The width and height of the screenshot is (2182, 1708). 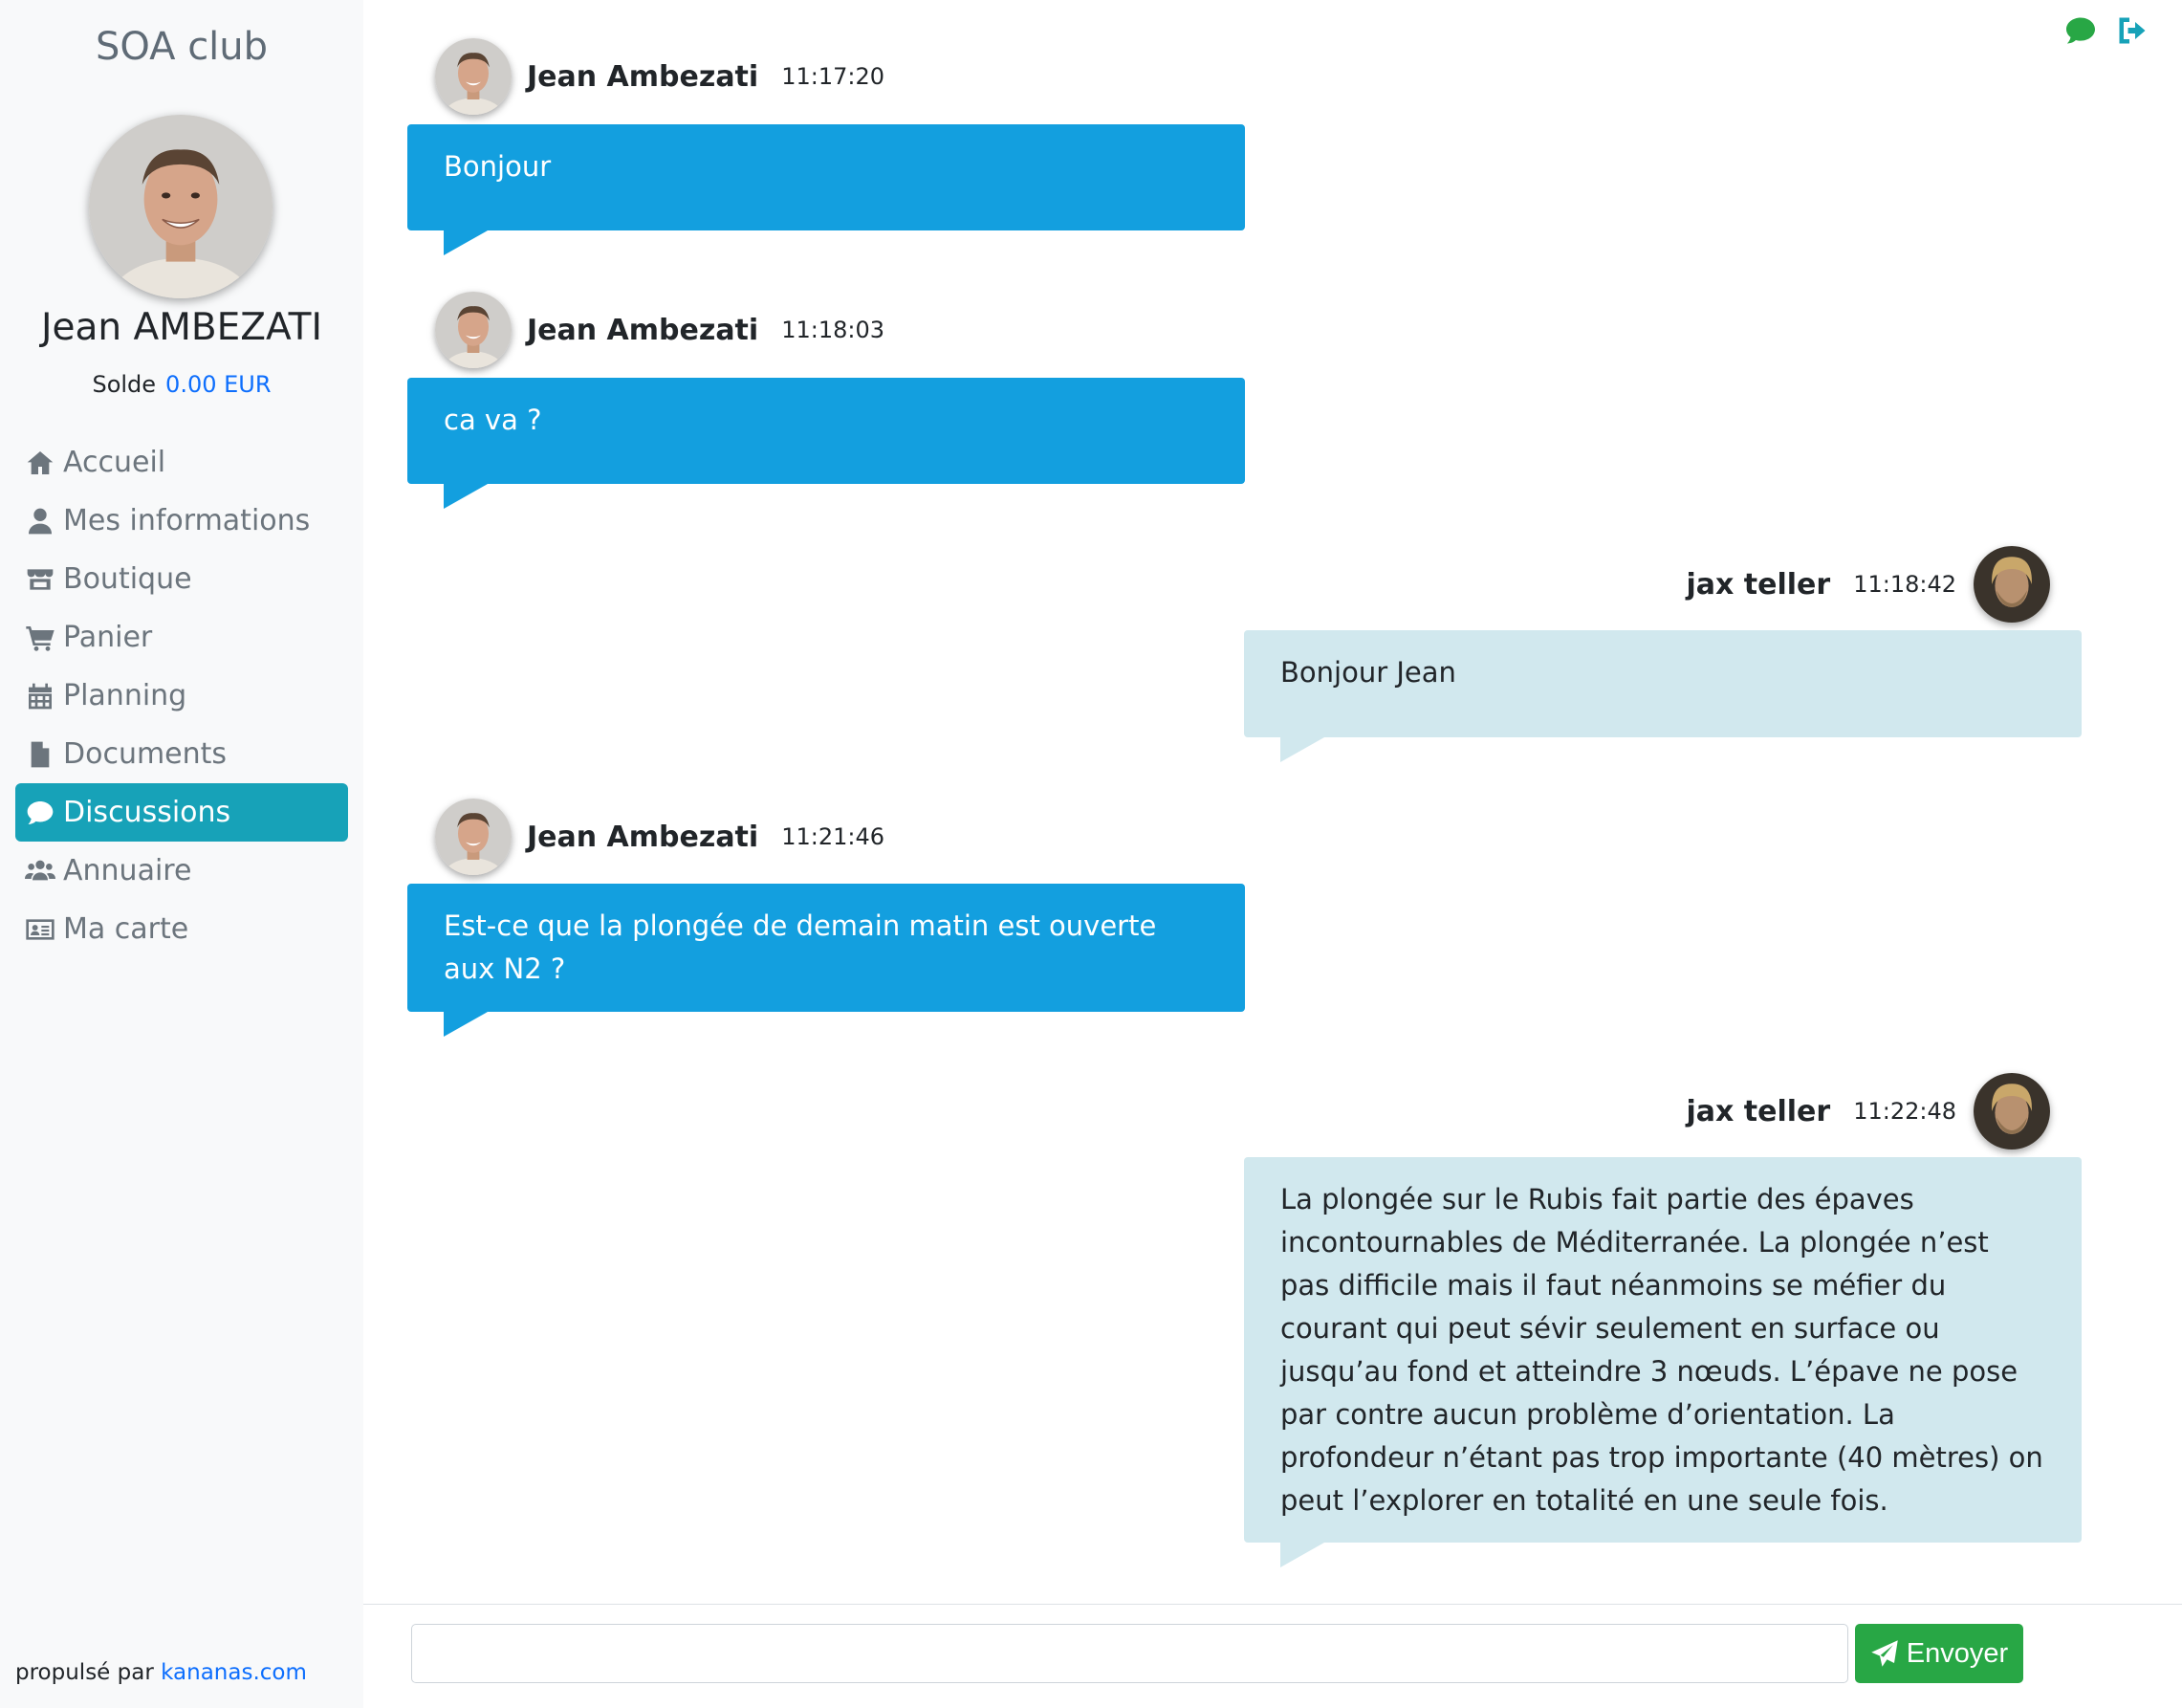 I want to click on powered-by-prefix: propulsé par, so click(x=84, y=1672).